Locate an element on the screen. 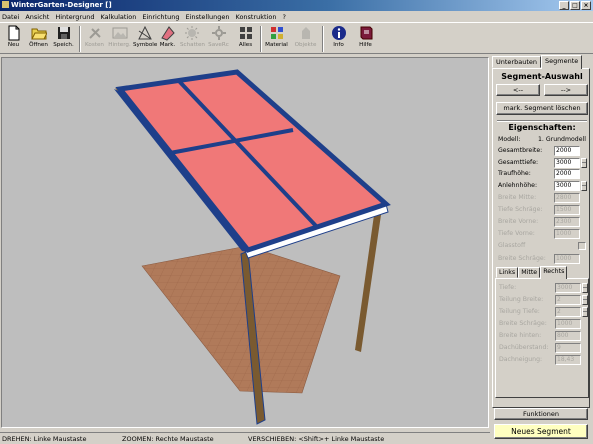 The image size is (593, 444). teilung-breite-row: Teilung Breite: 2 is located at coordinates (544, 300).